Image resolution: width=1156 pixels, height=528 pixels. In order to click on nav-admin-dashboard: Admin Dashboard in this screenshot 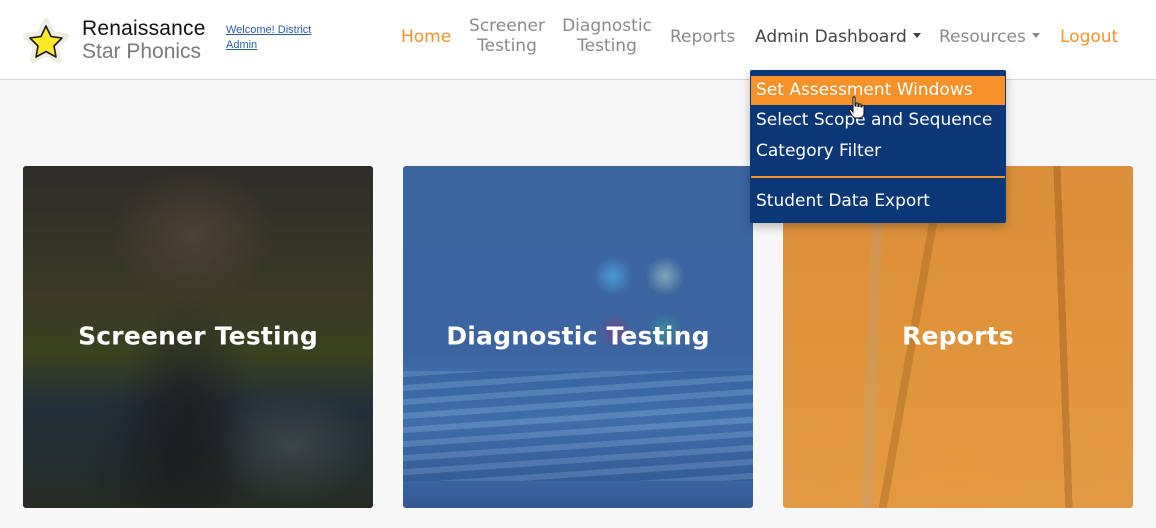, I will do `click(838, 37)`.